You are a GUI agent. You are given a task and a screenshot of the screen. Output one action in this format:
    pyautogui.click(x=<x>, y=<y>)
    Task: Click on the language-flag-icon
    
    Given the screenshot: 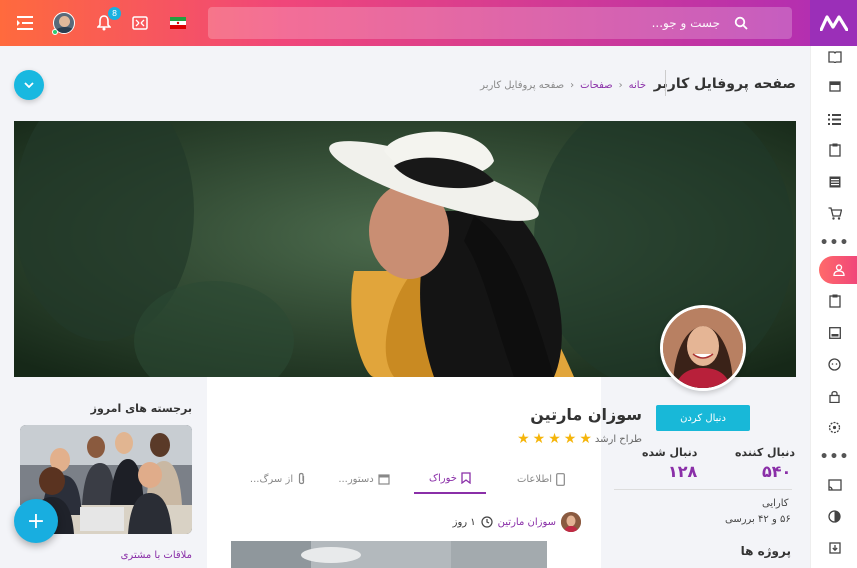 What is the action you would take?
    pyautogui.click(x=178, y=23)
    